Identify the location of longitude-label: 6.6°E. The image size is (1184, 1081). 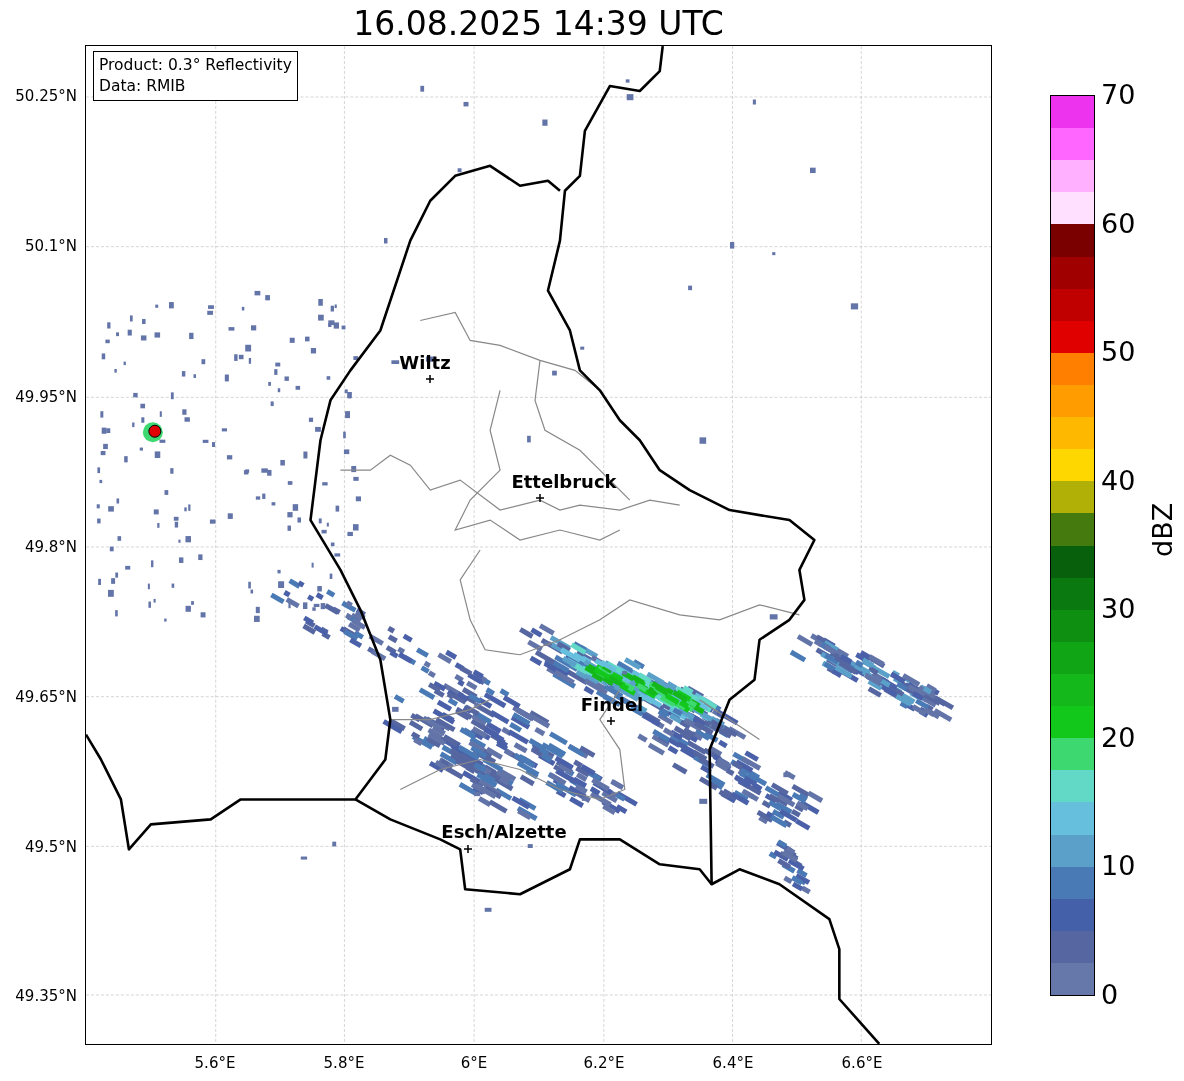
(862, 1063).